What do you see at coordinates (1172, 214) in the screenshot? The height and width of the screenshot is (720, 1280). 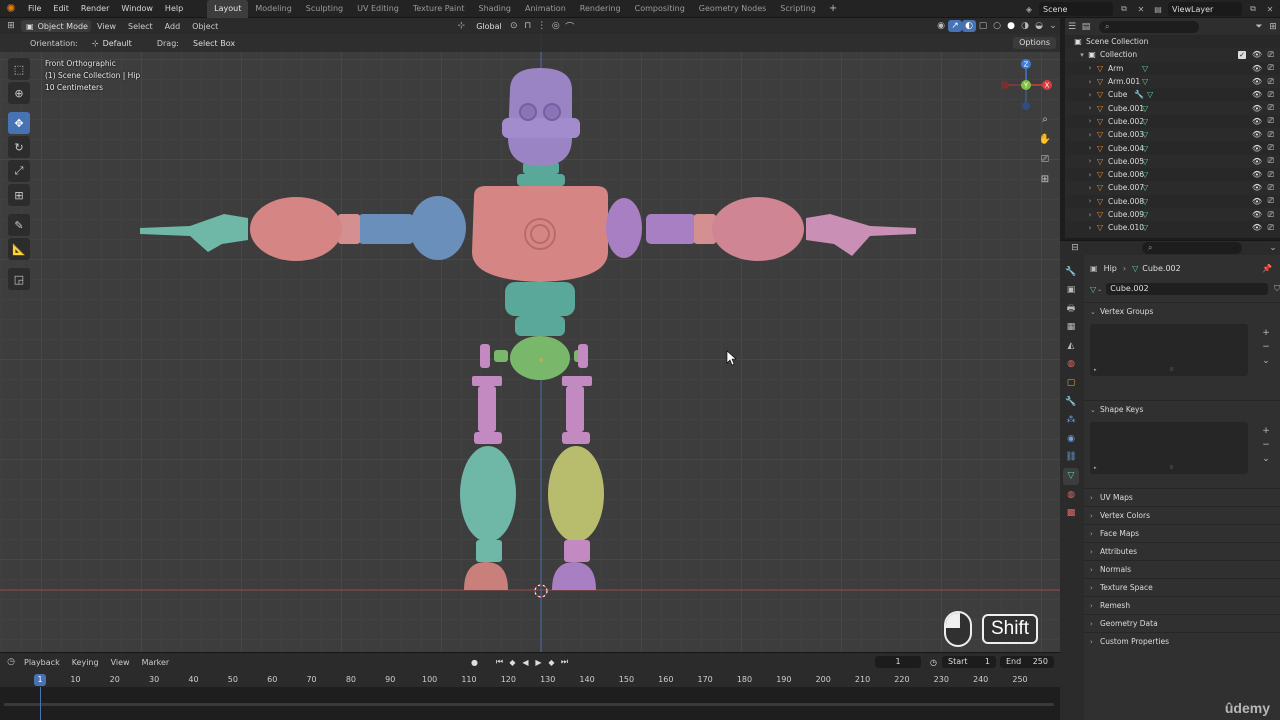 I see `outliner-object-row: › ▽ Cube.009 ▽ 👁 ⎚` at bounding box center [1172, 214].